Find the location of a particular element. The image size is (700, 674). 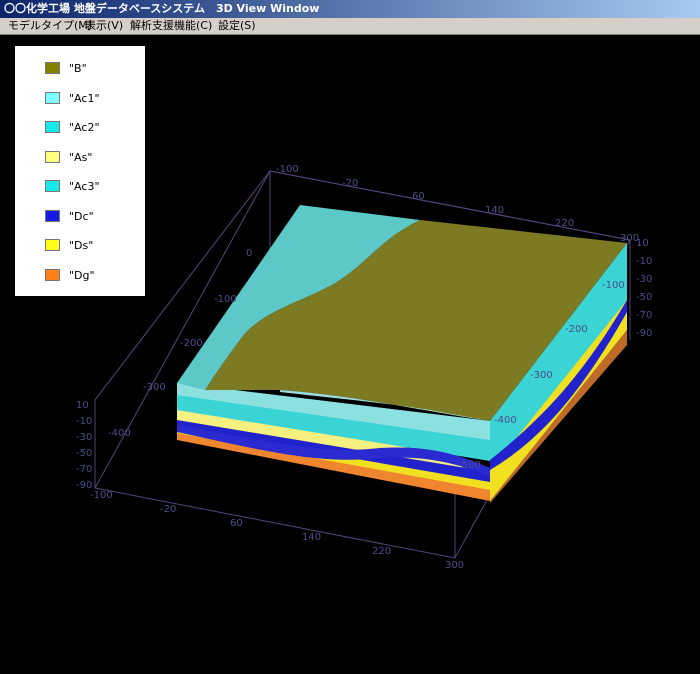

legend-label: "Dg" is located at coordinates (82, 275).